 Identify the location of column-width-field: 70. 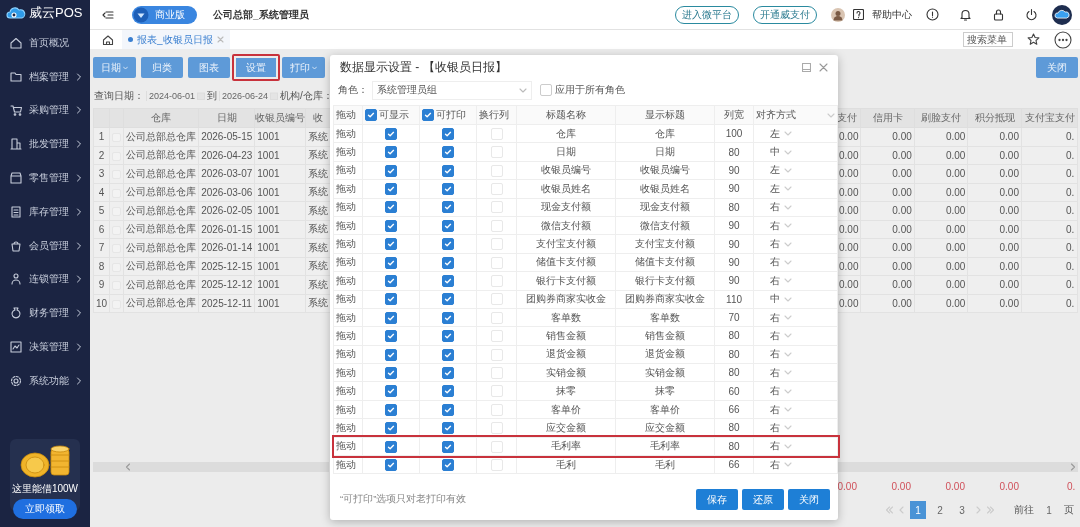
(734, 317).